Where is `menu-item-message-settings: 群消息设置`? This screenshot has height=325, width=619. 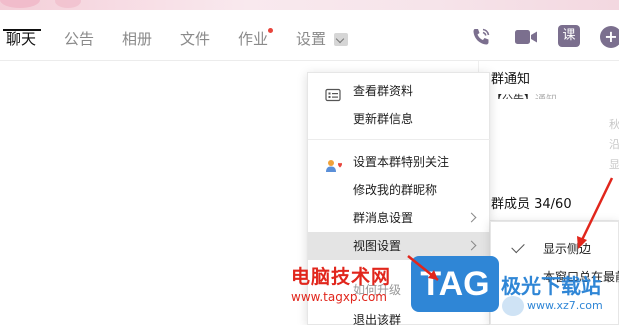
menu-item-message-settings: 群消息设置 is located at coordinates (399, 218).